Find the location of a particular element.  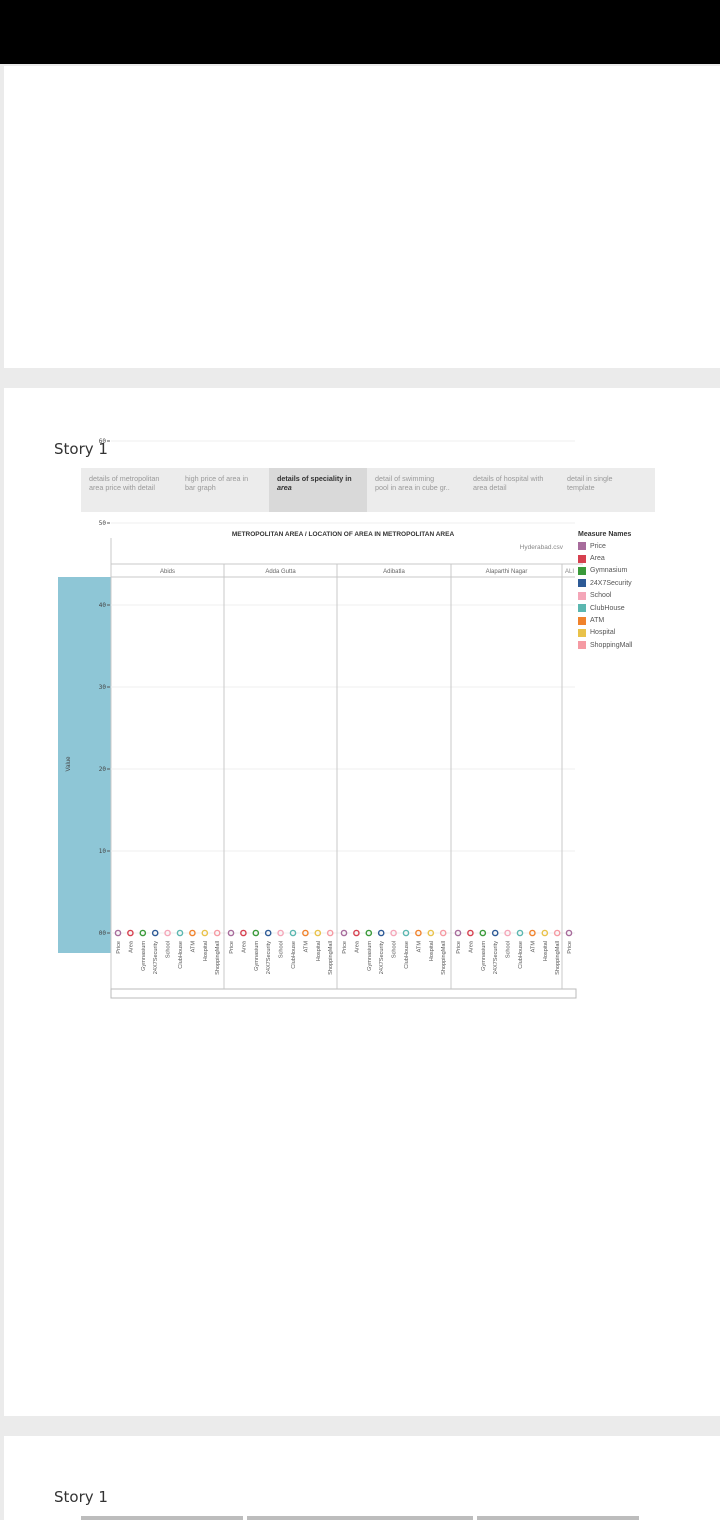

legend-item: Area is located at coordinates (628, 558).